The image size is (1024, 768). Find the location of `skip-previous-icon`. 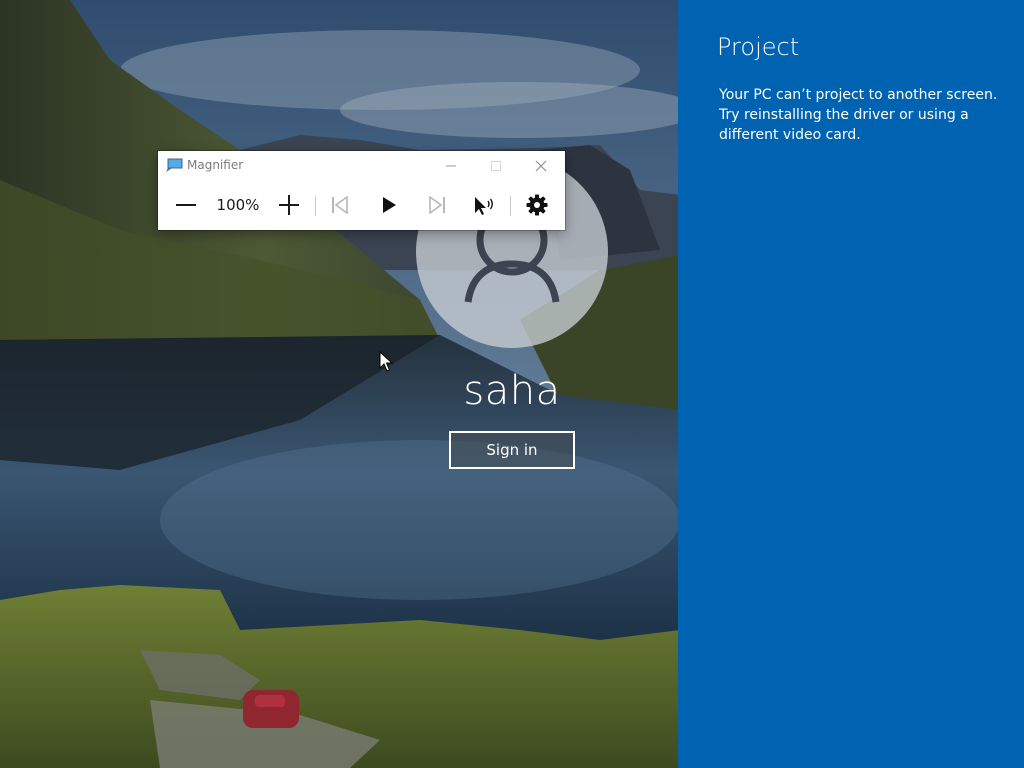

skip-previous-icon is located at coordinates (340, 205).